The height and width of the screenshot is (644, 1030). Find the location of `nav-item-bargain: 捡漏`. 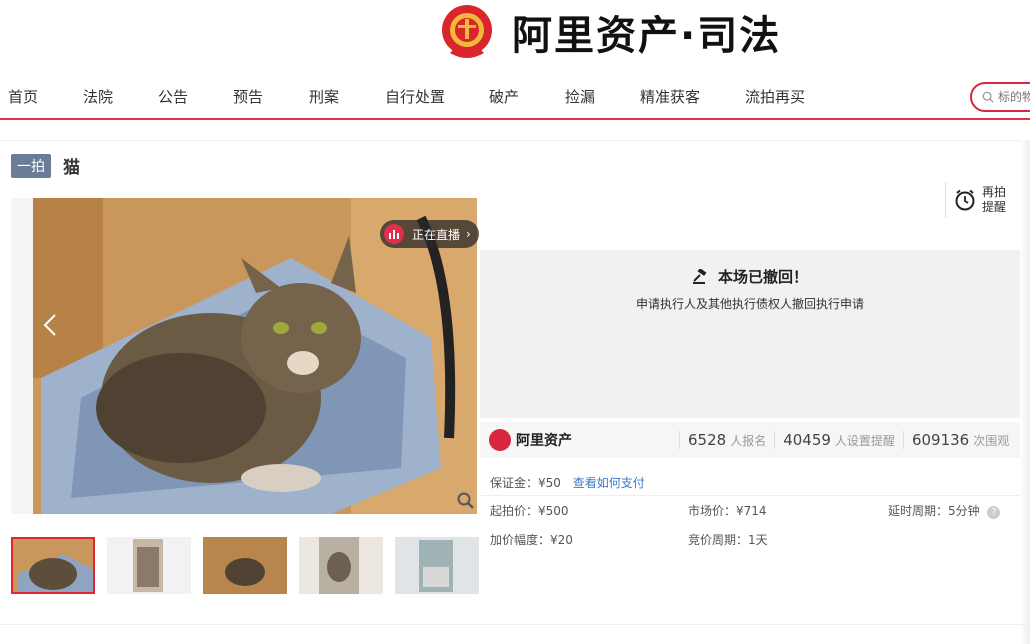

nav-item-bargain: 捡漏 is located at coordinates (580, 96).